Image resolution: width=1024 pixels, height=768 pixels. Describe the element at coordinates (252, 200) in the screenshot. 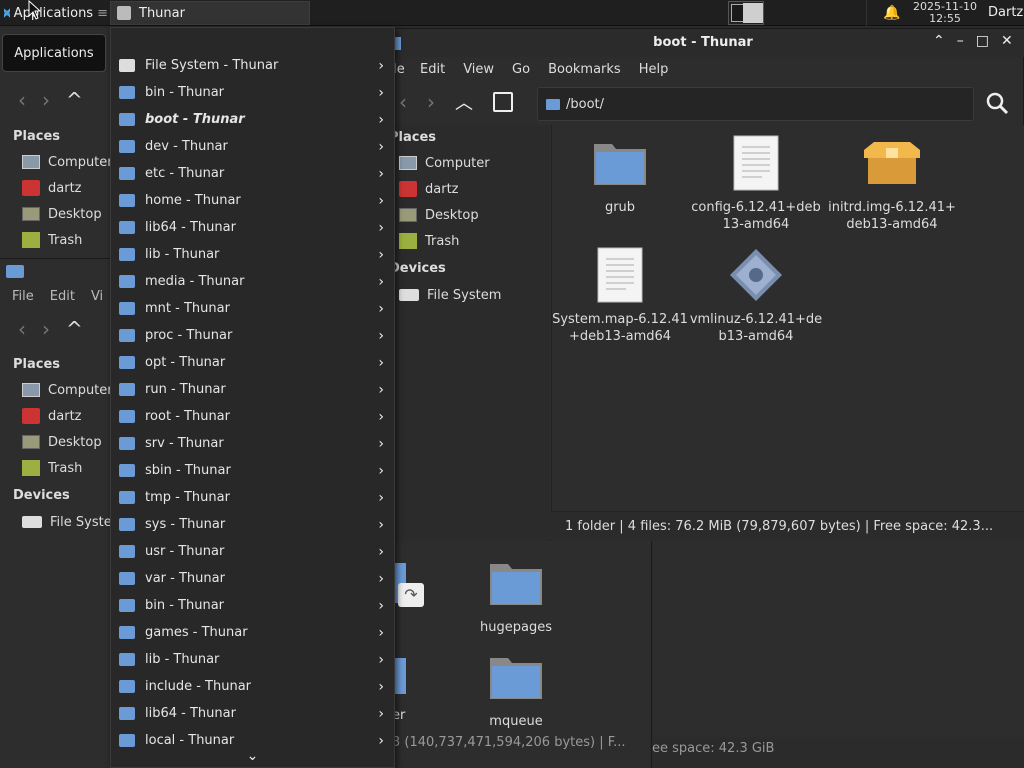

I see `menu-item: home - Thunar ›` at that location.